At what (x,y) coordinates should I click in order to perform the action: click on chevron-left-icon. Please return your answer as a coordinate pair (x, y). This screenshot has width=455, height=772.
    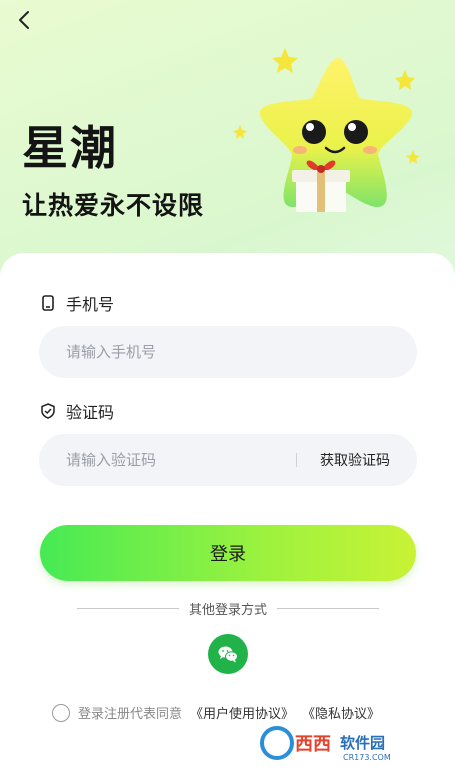
    Looking at the image, I should click on (24, 20).